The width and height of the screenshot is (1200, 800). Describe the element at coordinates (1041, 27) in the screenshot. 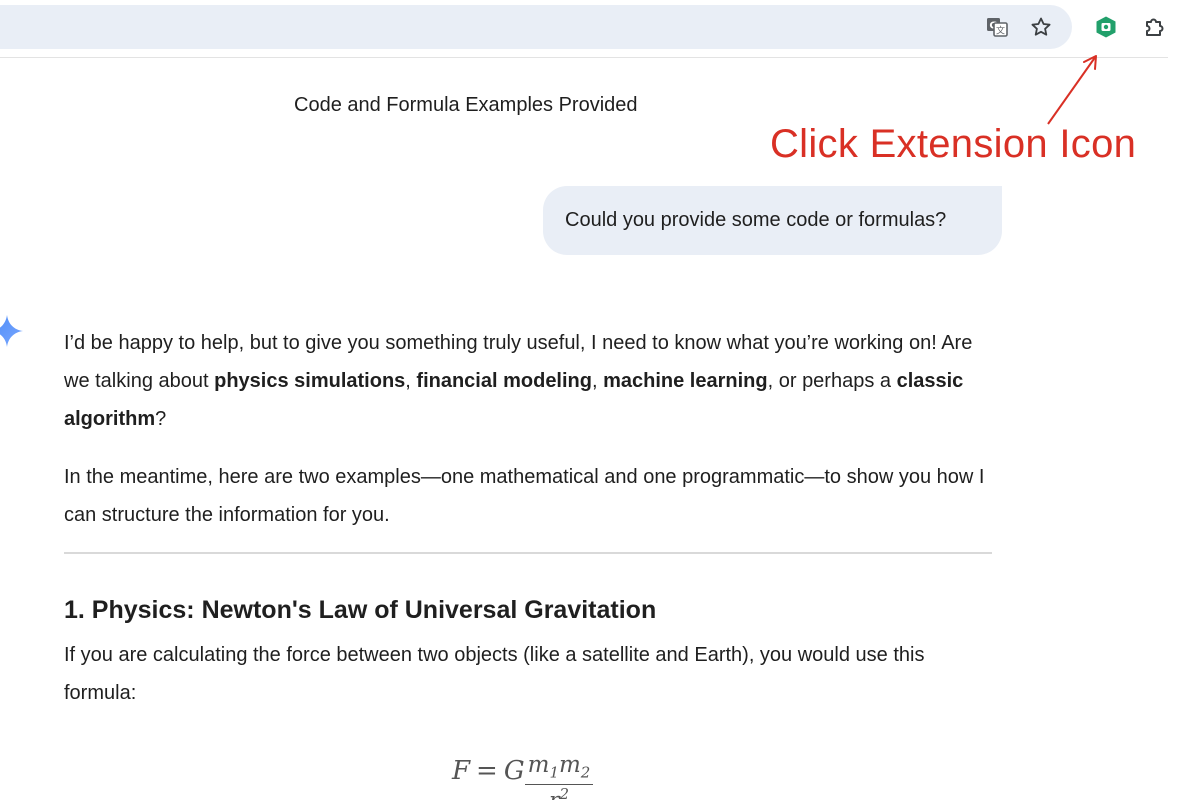

I see `bookmark-star-icon` at that location.